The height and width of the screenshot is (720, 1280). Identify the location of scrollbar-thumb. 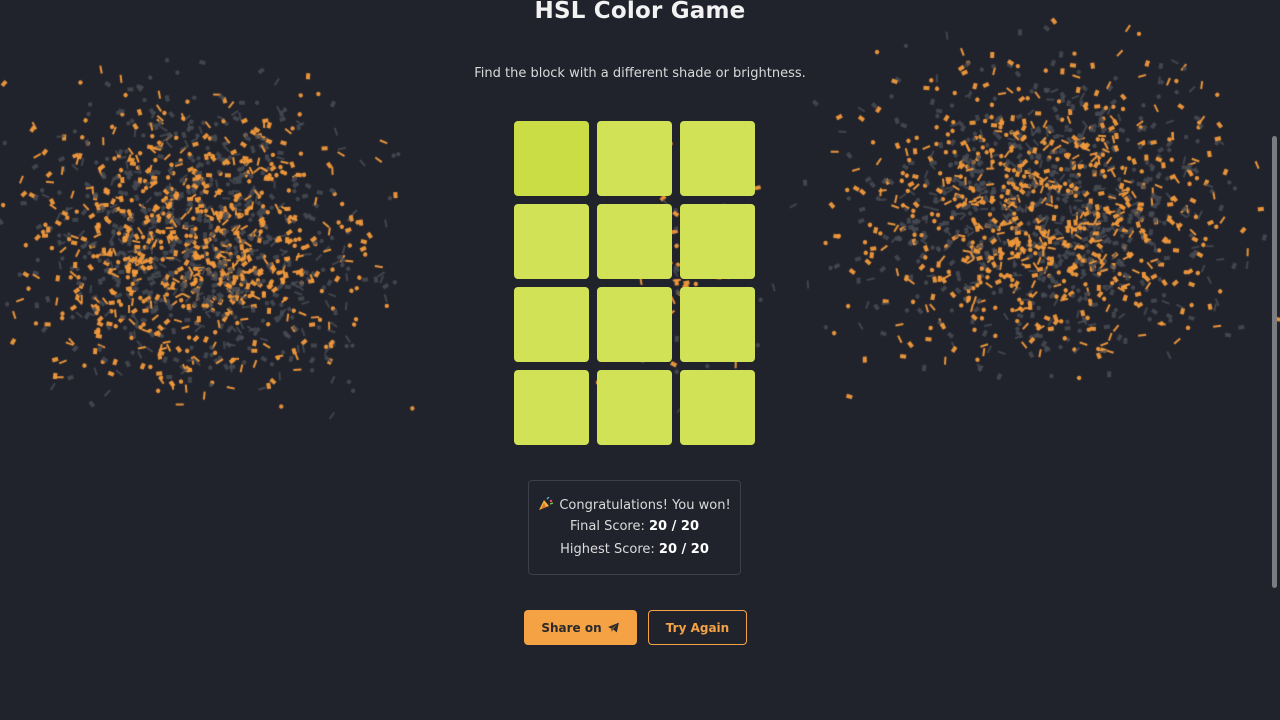
(1274, 362).